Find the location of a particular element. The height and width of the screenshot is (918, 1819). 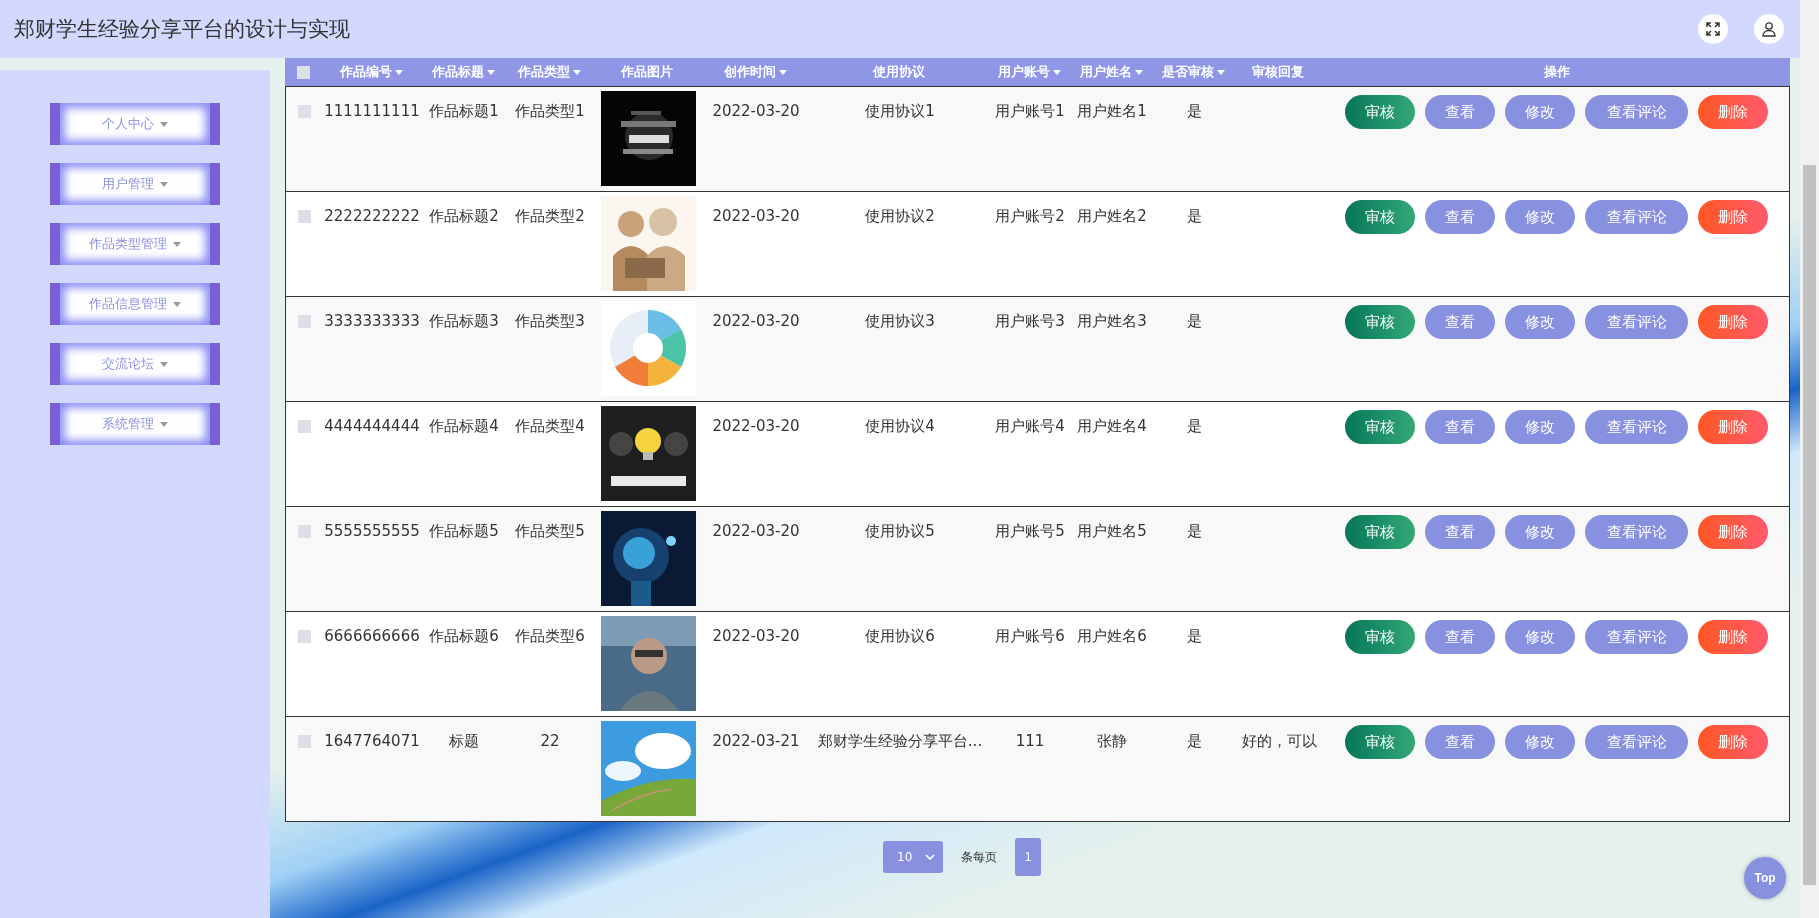

select-all-checkbox is located at coordinates (303, 72).